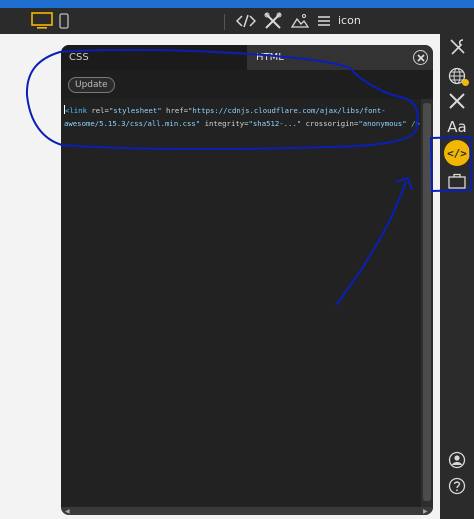 This screenshot has width=474, height=519. What do you see at coordinates (42, 21) in the screenshot?
I see `monitor-icon` at bounding box center [42, 21].